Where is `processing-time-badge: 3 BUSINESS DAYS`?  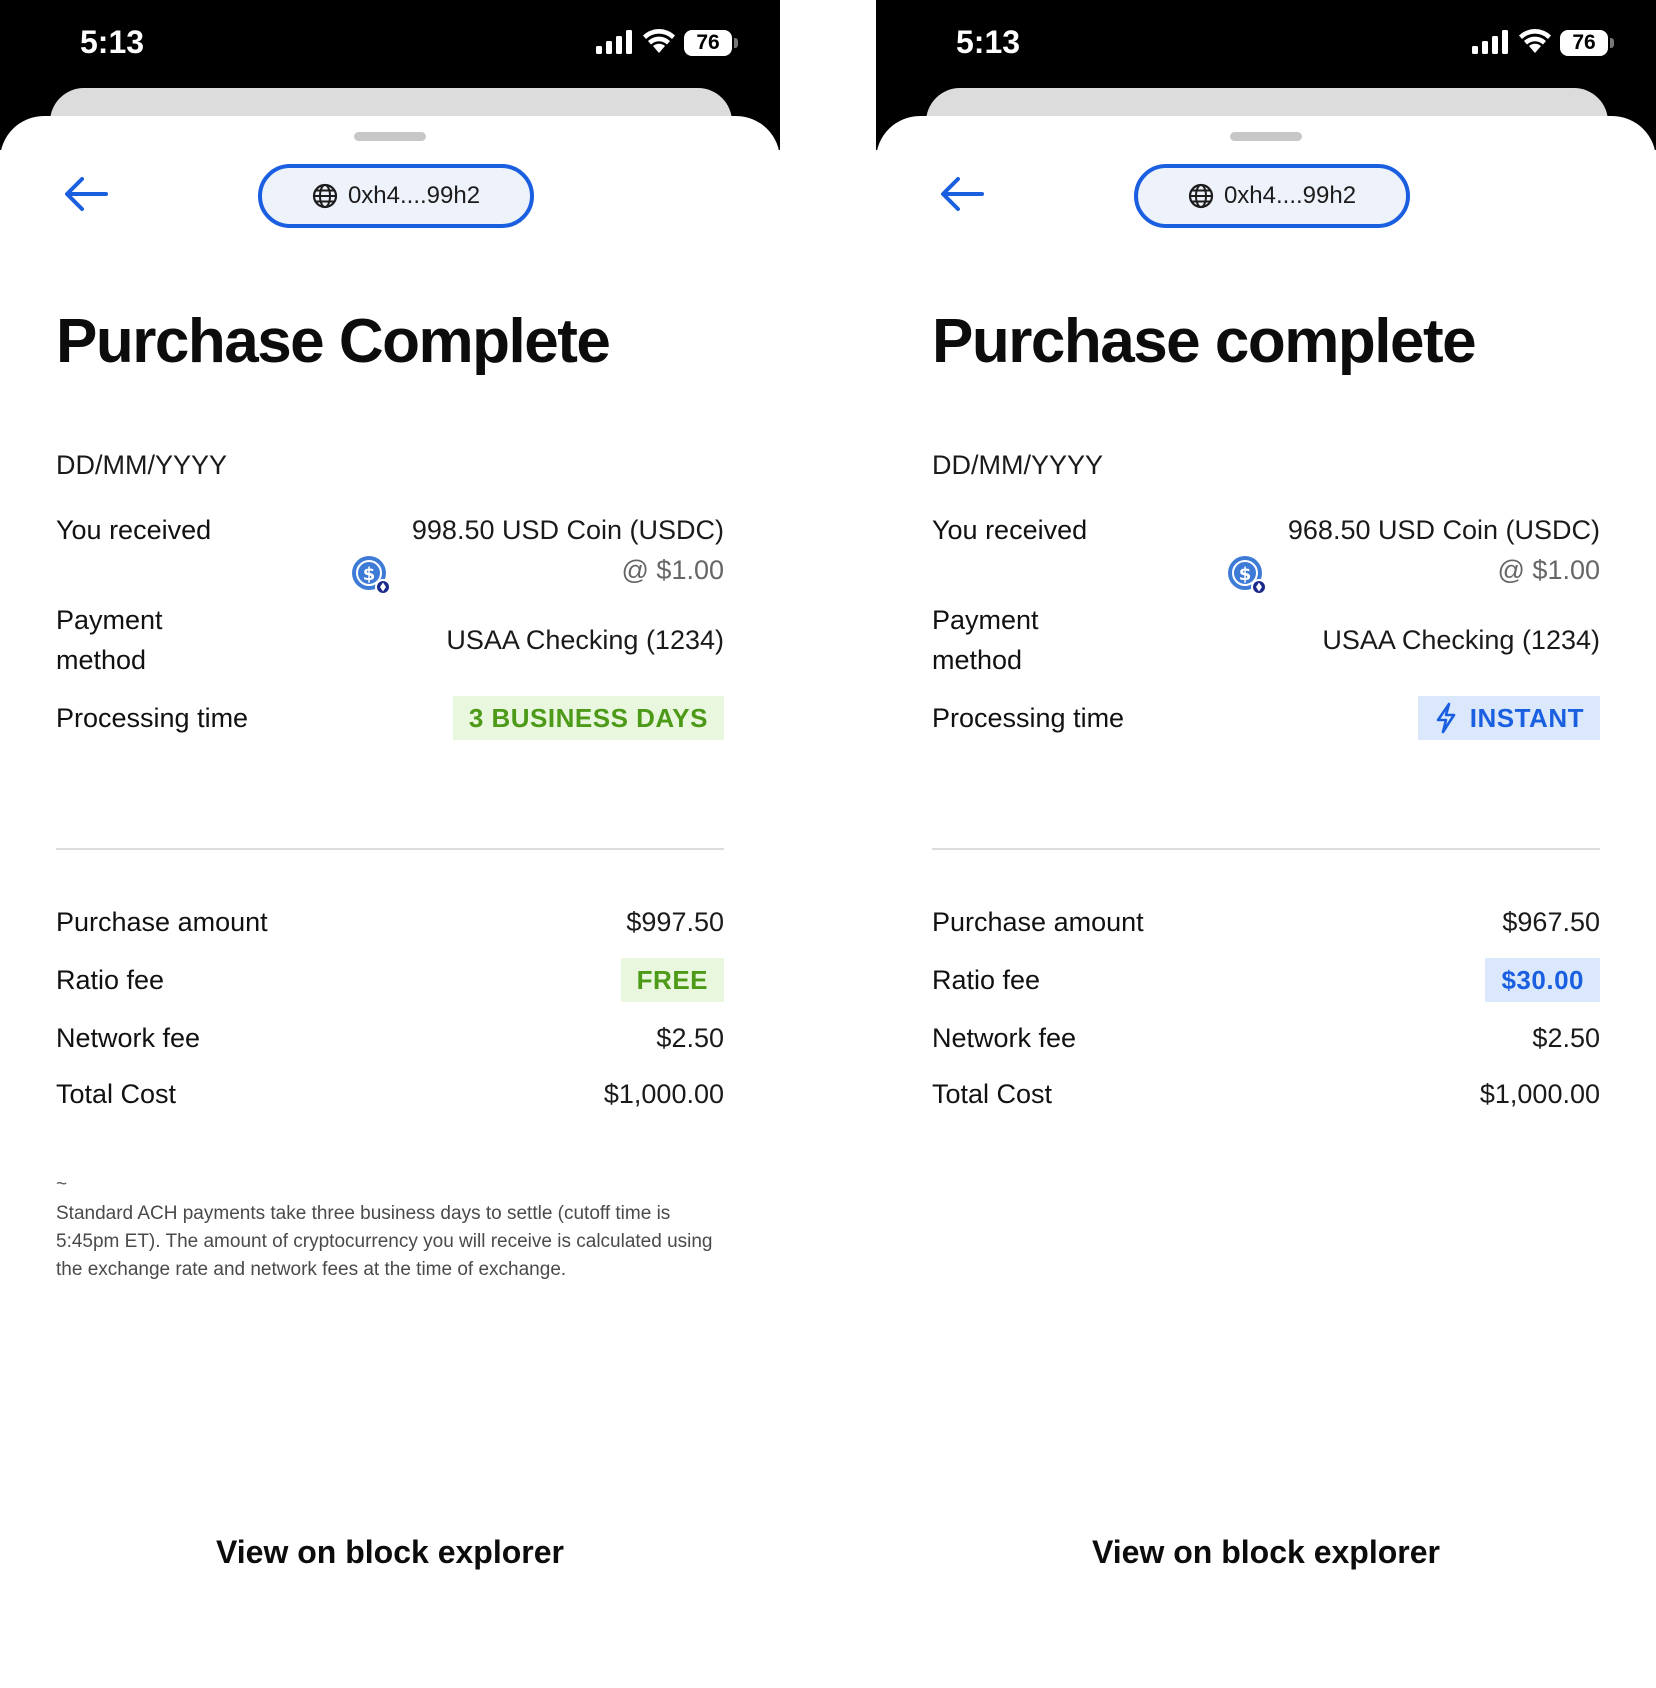
processing-time-badge: 3 BUSINESS DAYS is located at coordinates (588, 718).